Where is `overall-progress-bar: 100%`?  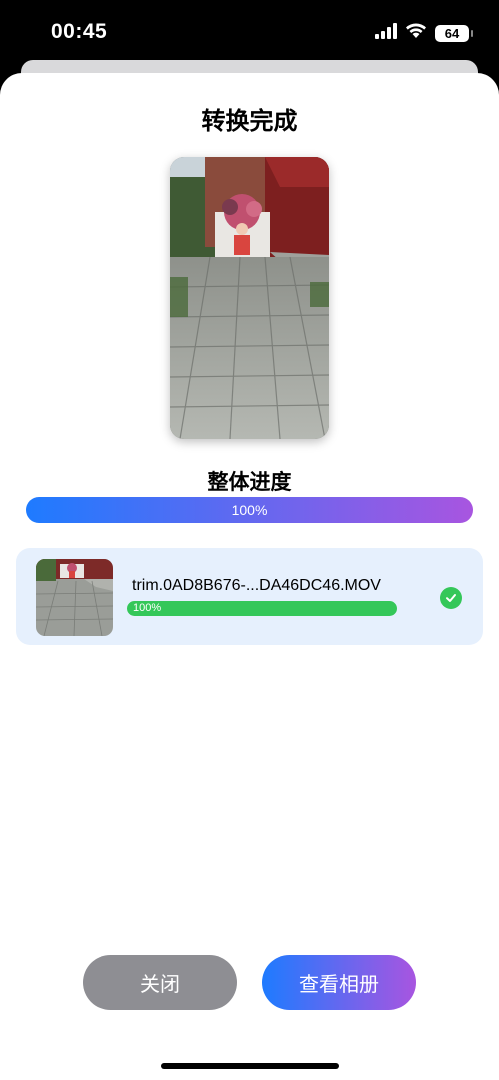
overall-progress-bar: 100% is located at coordinates (249, 510).